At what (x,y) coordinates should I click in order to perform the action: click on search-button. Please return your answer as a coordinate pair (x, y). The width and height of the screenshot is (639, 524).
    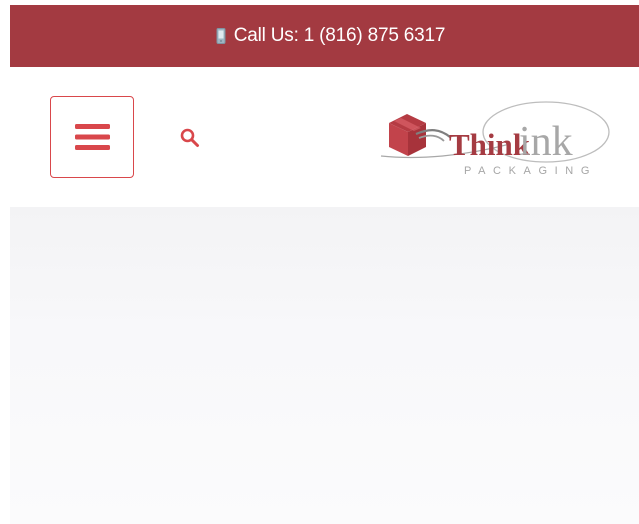
    Looking at the image, I should click on (190, 138).